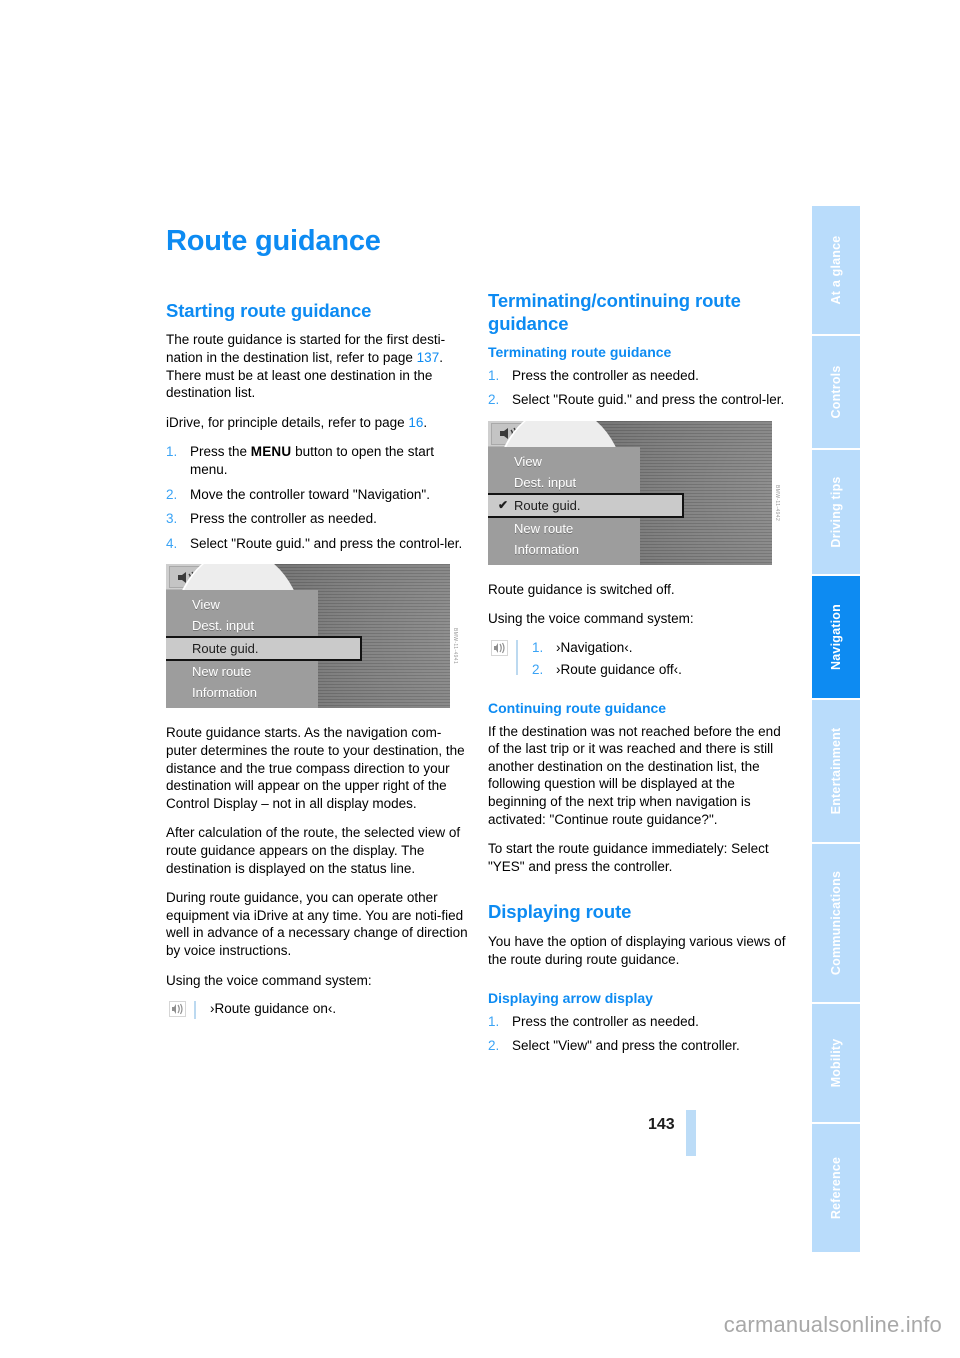  I want to click on menu-item-route-guid-label: Route guid., so click(547, 505).